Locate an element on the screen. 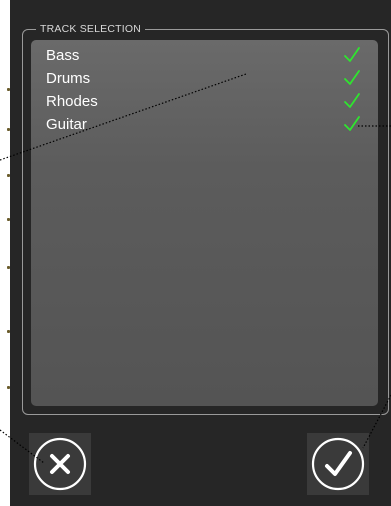 The height and width of the screenshot is (506, 391). left-edge-strip is located at coordinates (5, 253).